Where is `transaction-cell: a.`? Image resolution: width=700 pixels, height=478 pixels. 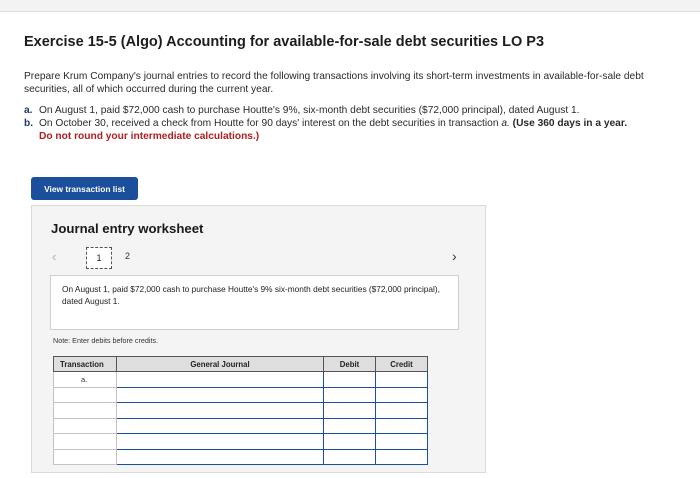 transaction-cell: a. is located at coordinates (85, 379).